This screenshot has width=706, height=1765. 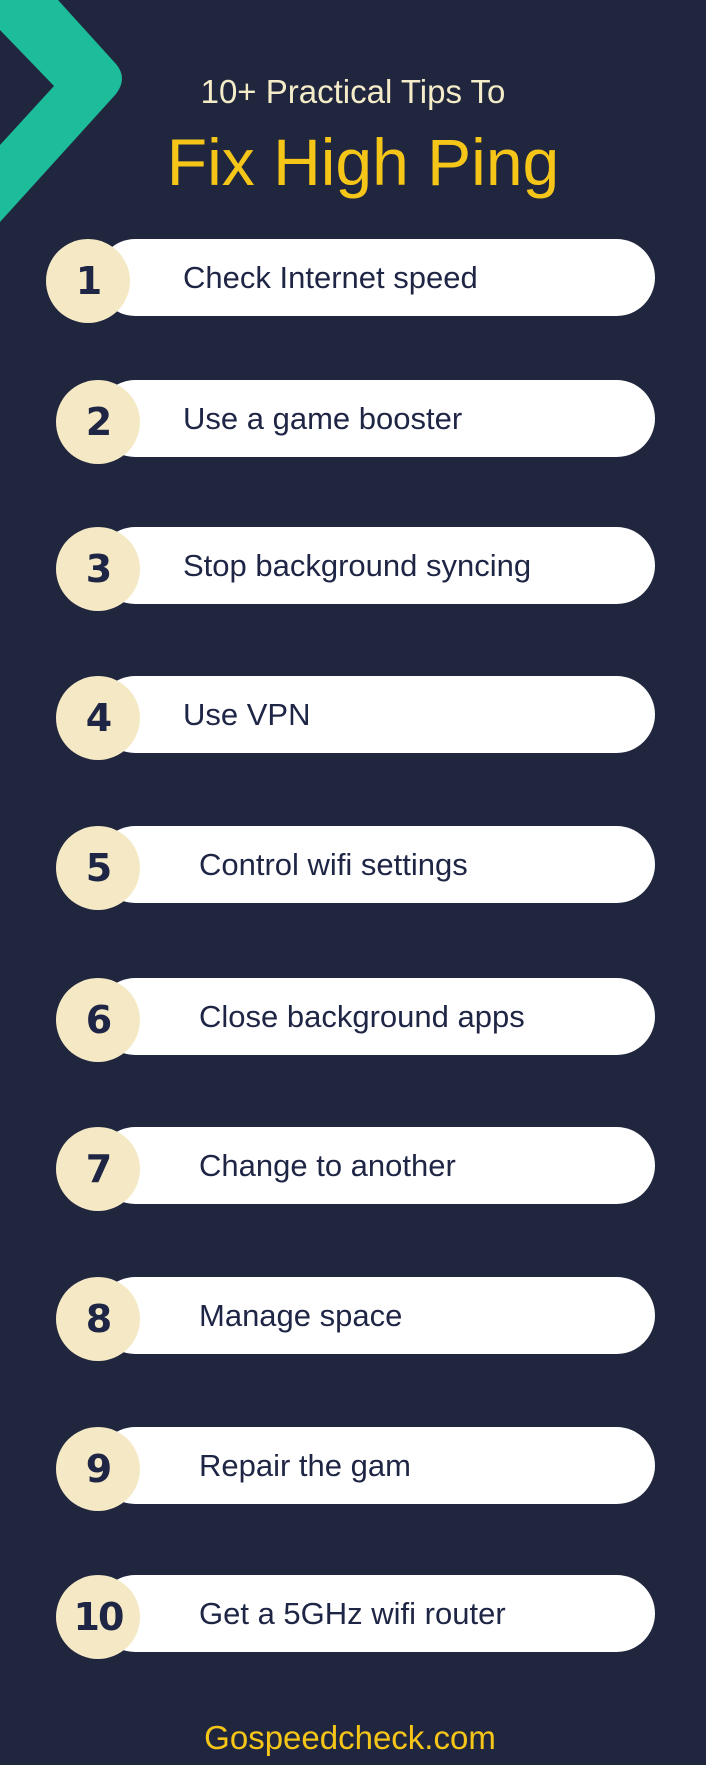 What do you see at coordinates (357, 565) in the screenshot?
I see `tip-label: Stop background syncing` at bounding box center [357, 565].